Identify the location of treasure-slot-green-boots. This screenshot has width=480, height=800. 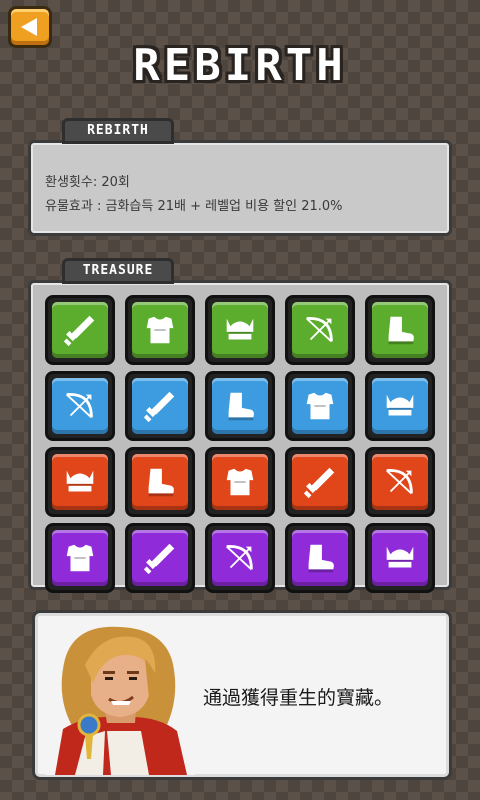
(400, 330).